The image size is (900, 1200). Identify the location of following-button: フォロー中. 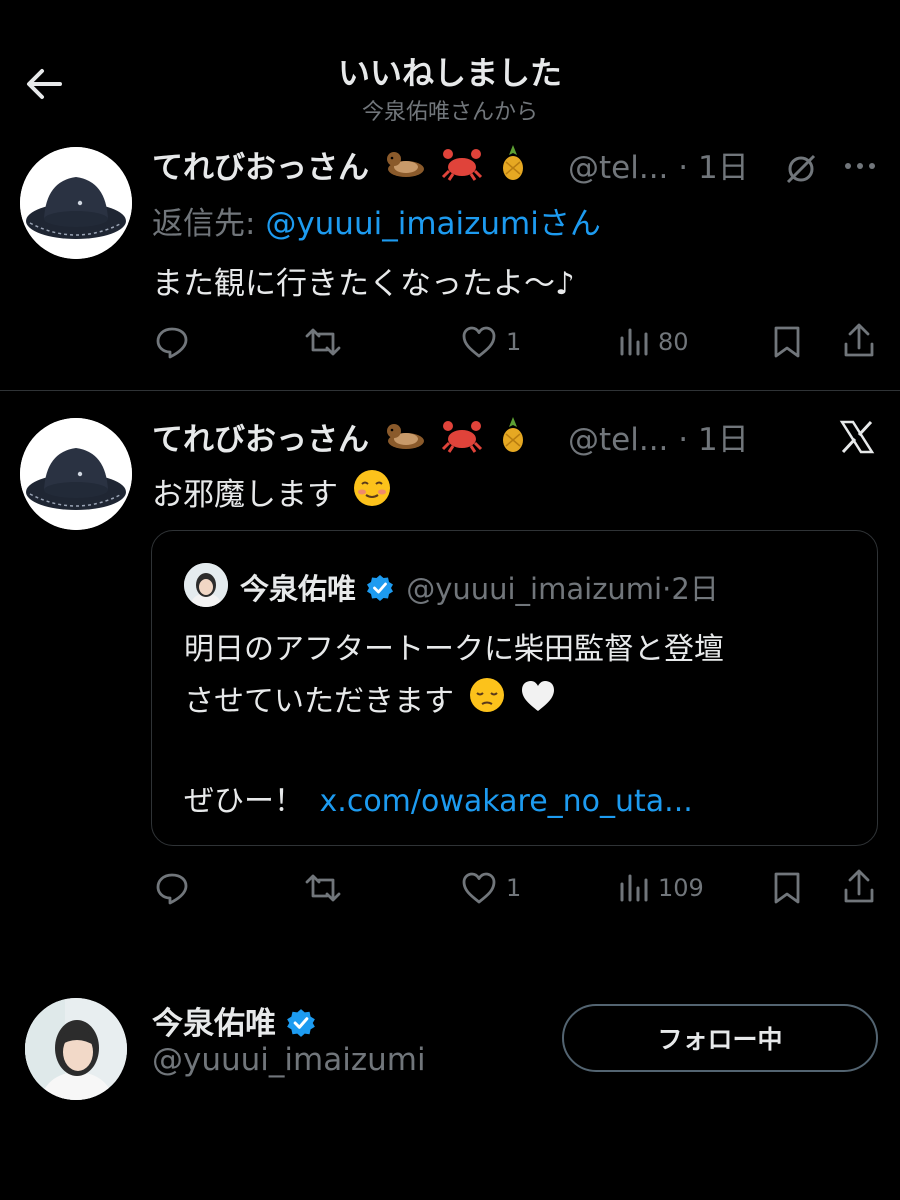
(720, 1038).